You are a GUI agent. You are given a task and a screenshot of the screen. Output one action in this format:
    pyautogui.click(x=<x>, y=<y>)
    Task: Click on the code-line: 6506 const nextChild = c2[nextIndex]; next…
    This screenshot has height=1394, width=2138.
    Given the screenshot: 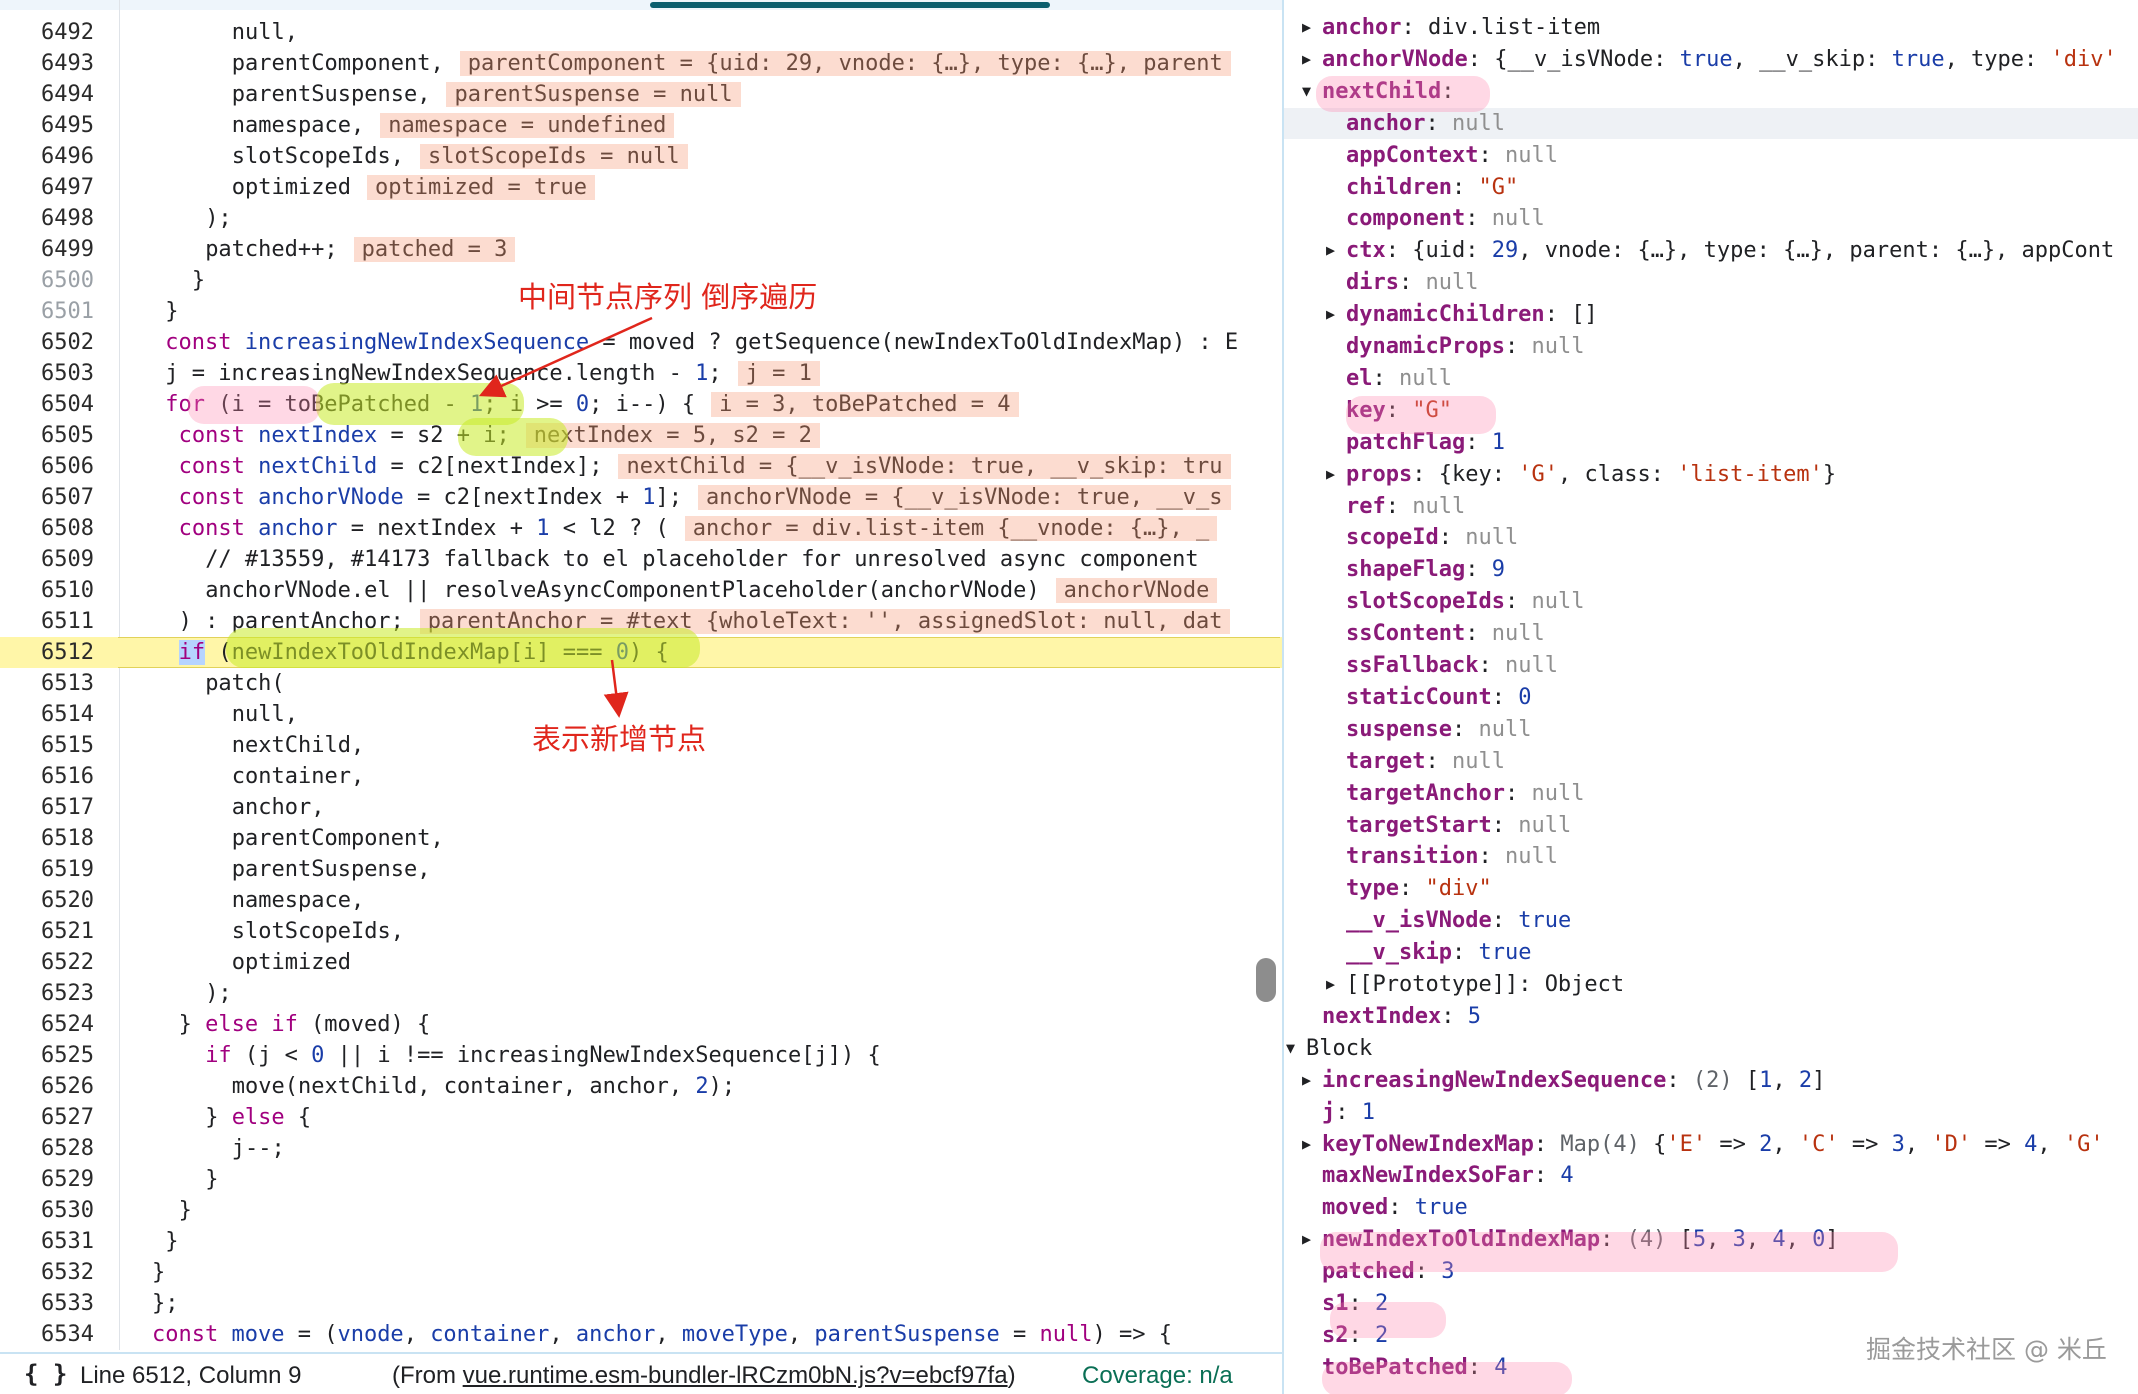 What is the action you would take?
    pyautogui.click(x=641, y=466)
    